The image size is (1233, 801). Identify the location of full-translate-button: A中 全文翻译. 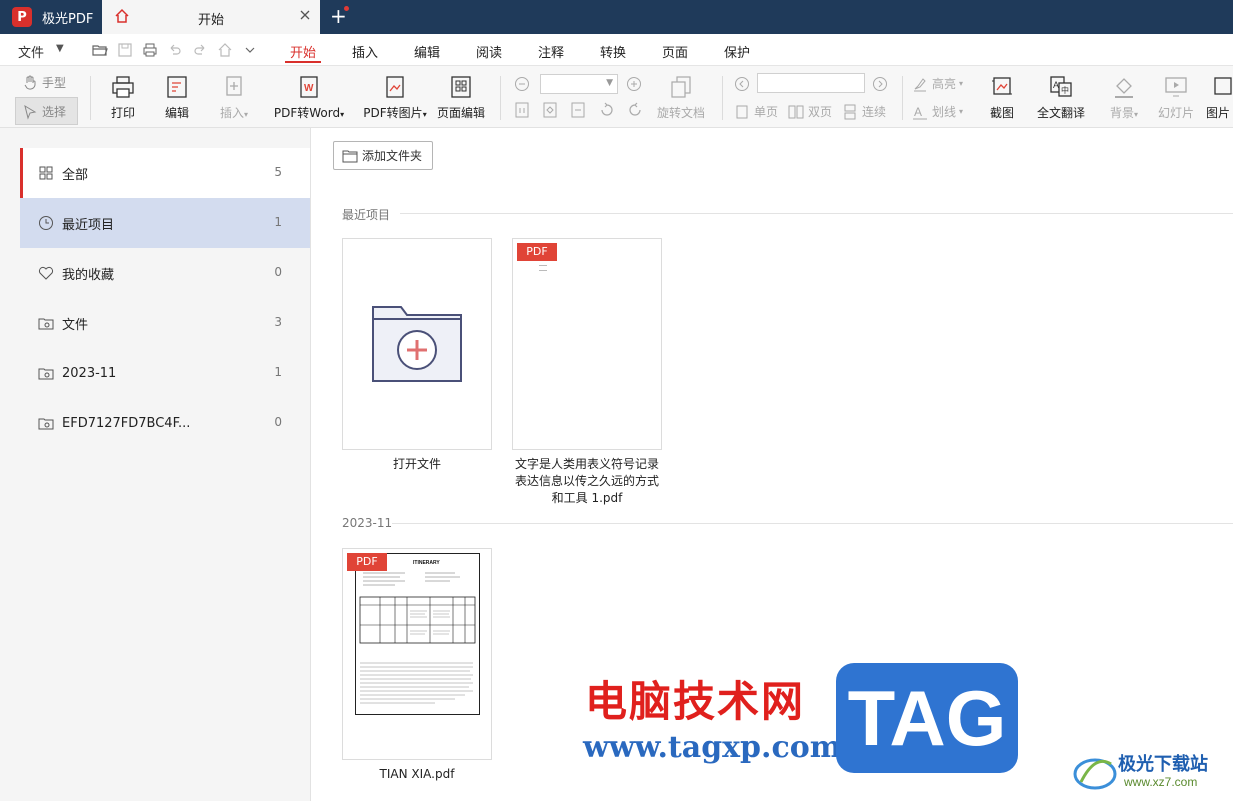
(1061, 97).